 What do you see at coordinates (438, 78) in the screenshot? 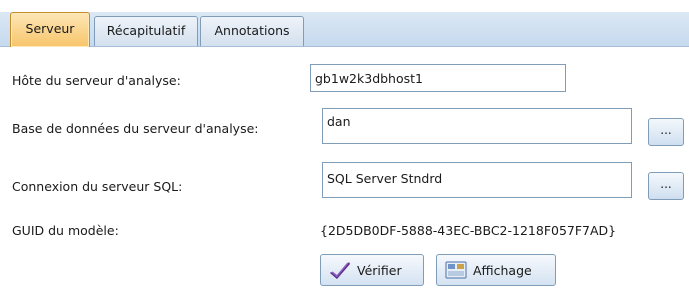
I see `host-field` at bounding box center [438, 78].